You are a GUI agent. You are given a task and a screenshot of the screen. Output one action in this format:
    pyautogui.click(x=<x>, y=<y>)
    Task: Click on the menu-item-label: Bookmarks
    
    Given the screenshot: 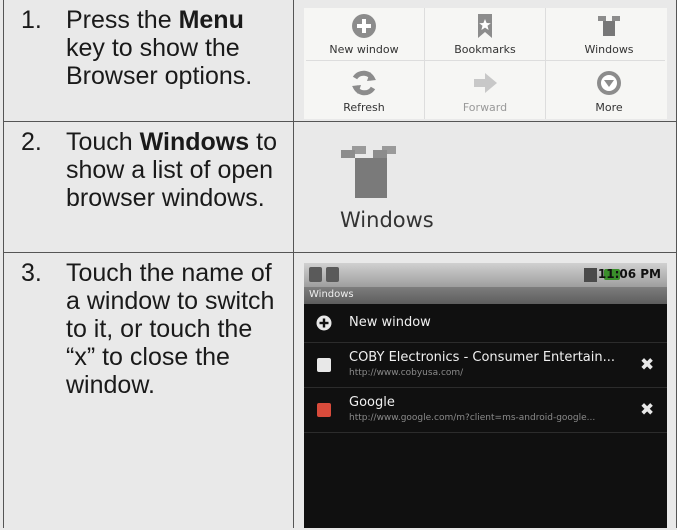 What is the action you would take?
    pyautogui.click(x=485, y=49)
    